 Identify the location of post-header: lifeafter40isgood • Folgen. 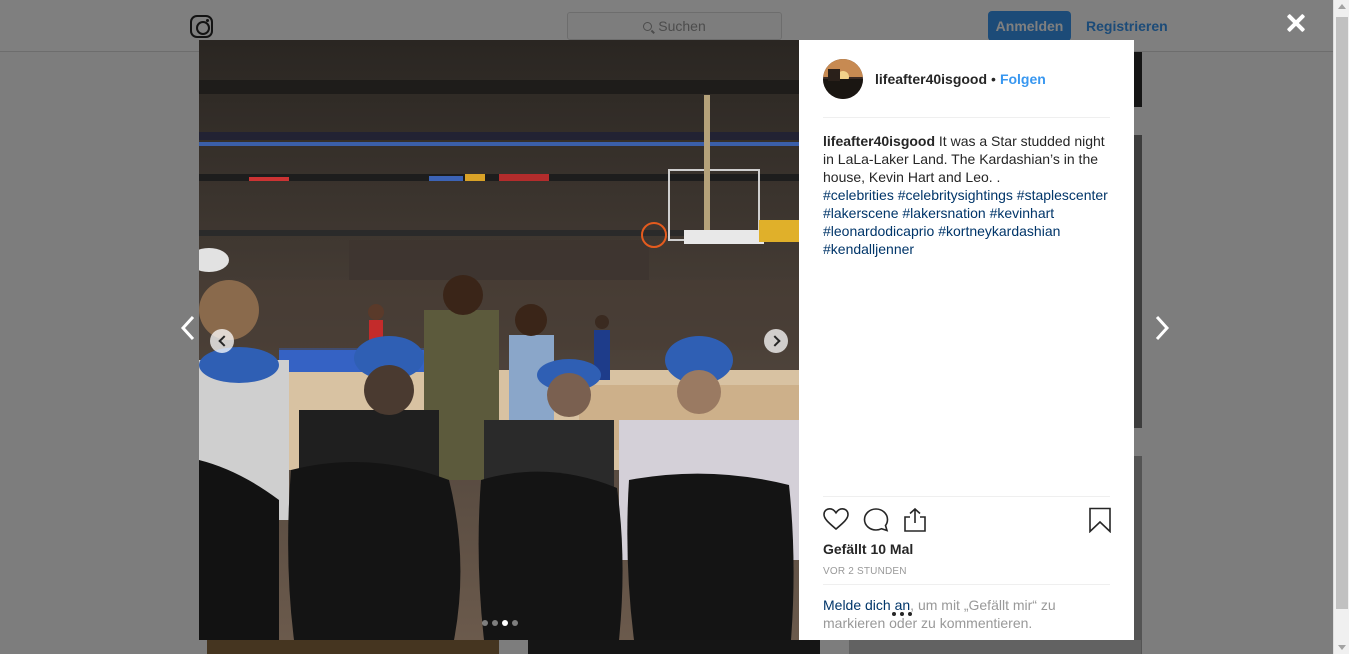
(966, 79).